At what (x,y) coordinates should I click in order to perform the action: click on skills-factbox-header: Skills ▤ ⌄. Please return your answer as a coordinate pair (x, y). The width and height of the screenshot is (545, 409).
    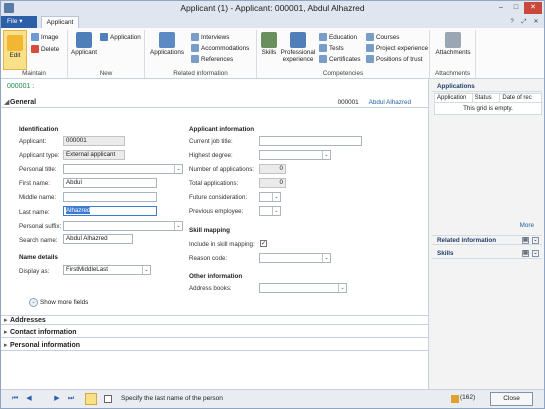
    Looking at the image, I should click on (487, 254).